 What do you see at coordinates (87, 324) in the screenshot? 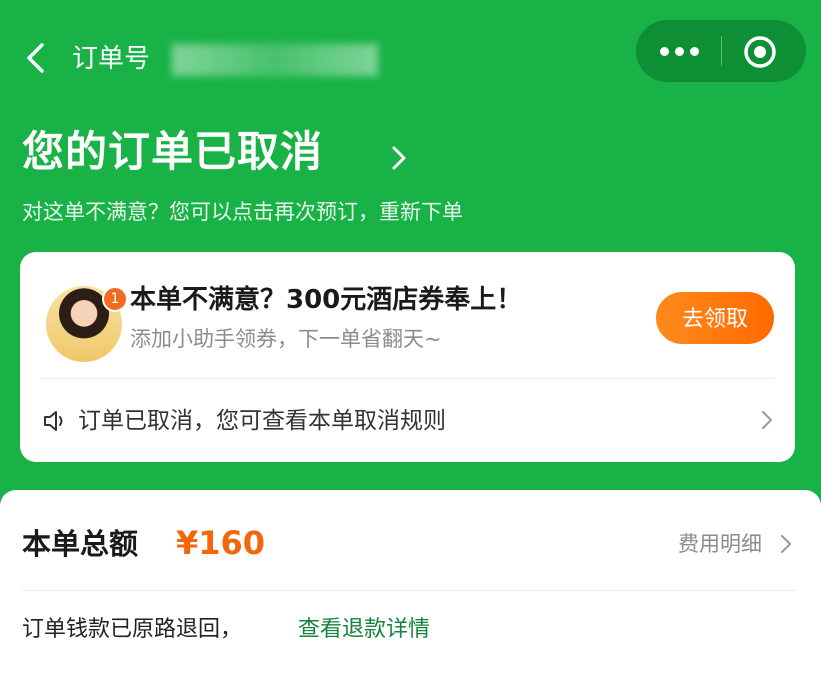
I see `assistant-avatar: 1` at bounding box center [87, 324].